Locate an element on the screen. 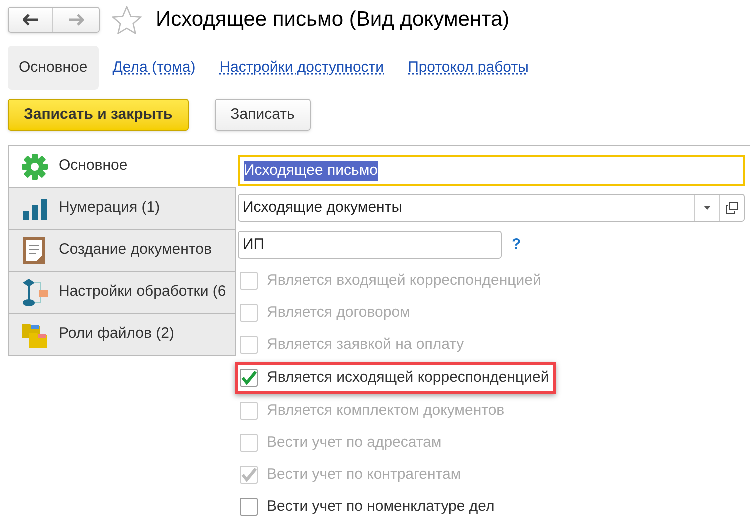 The height and width of the screenshot is (523, 750). selected-text: Исходящее письмо is located at coordinates (311, 170).